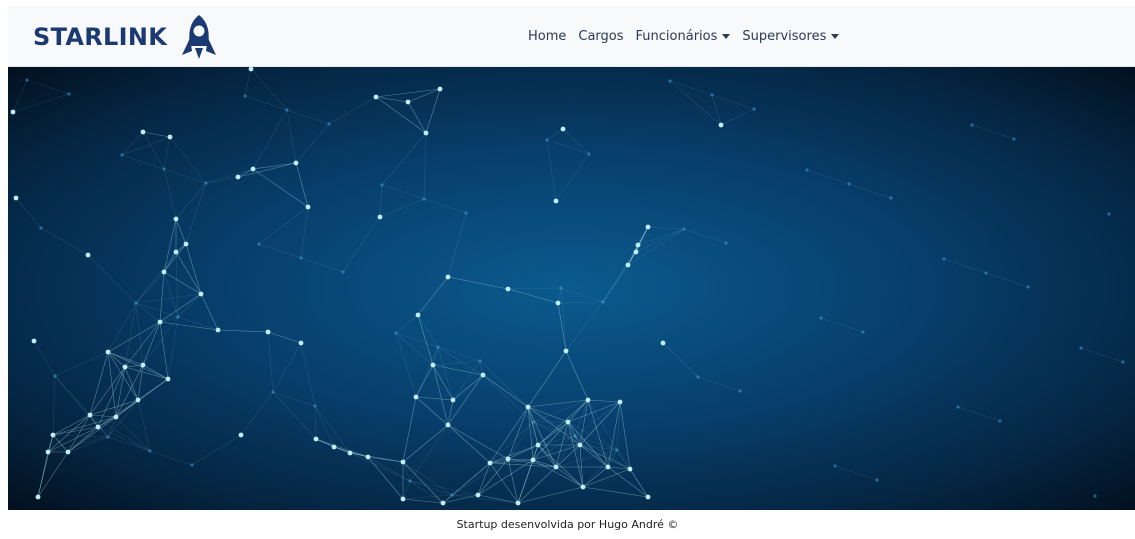  I want to click on nav-link-label: Cargos, so click(601, 36).